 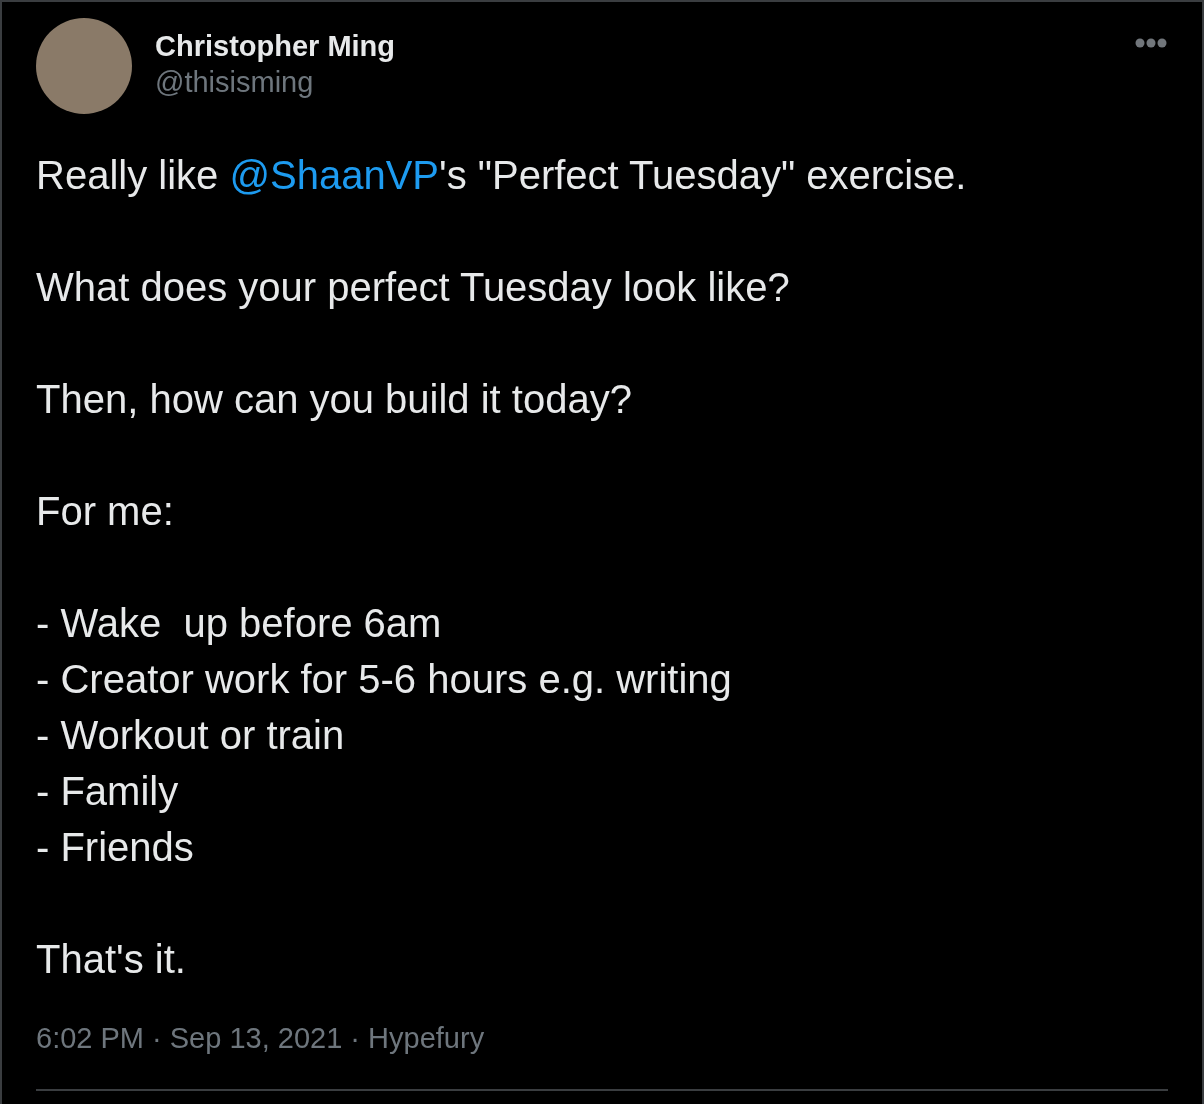 What do you see at coordinates (191, 735) in the screenshot?
I see `tweet-text: - Workout or train` at bounding box center [191, 735].